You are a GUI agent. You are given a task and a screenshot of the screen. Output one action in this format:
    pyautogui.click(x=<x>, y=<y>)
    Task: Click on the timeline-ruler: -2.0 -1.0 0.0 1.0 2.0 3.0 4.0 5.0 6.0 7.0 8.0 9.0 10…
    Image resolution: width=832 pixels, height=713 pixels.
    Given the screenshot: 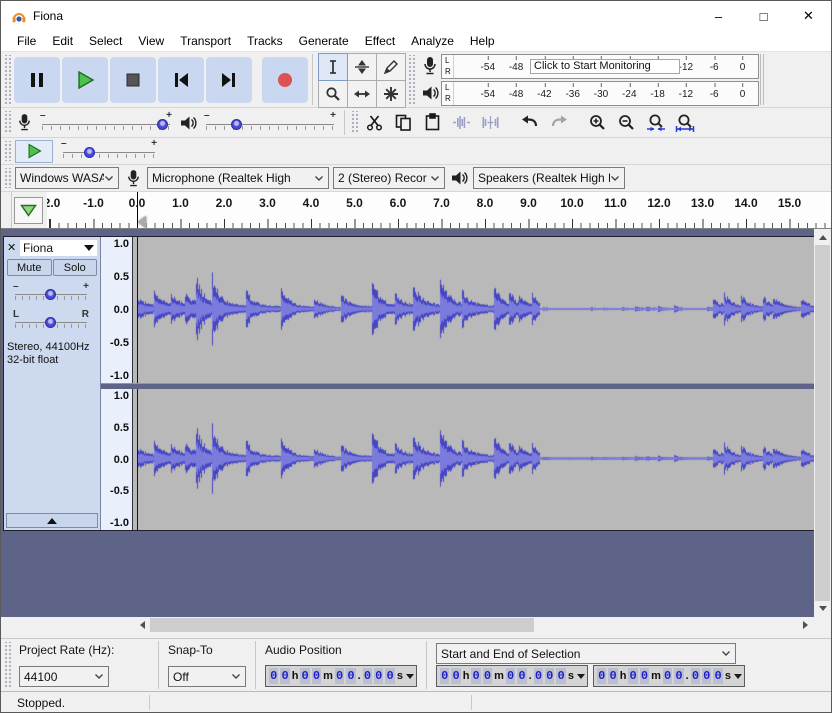 What is the action you would take?
    pyautogui.click(x=439, y=210)
    